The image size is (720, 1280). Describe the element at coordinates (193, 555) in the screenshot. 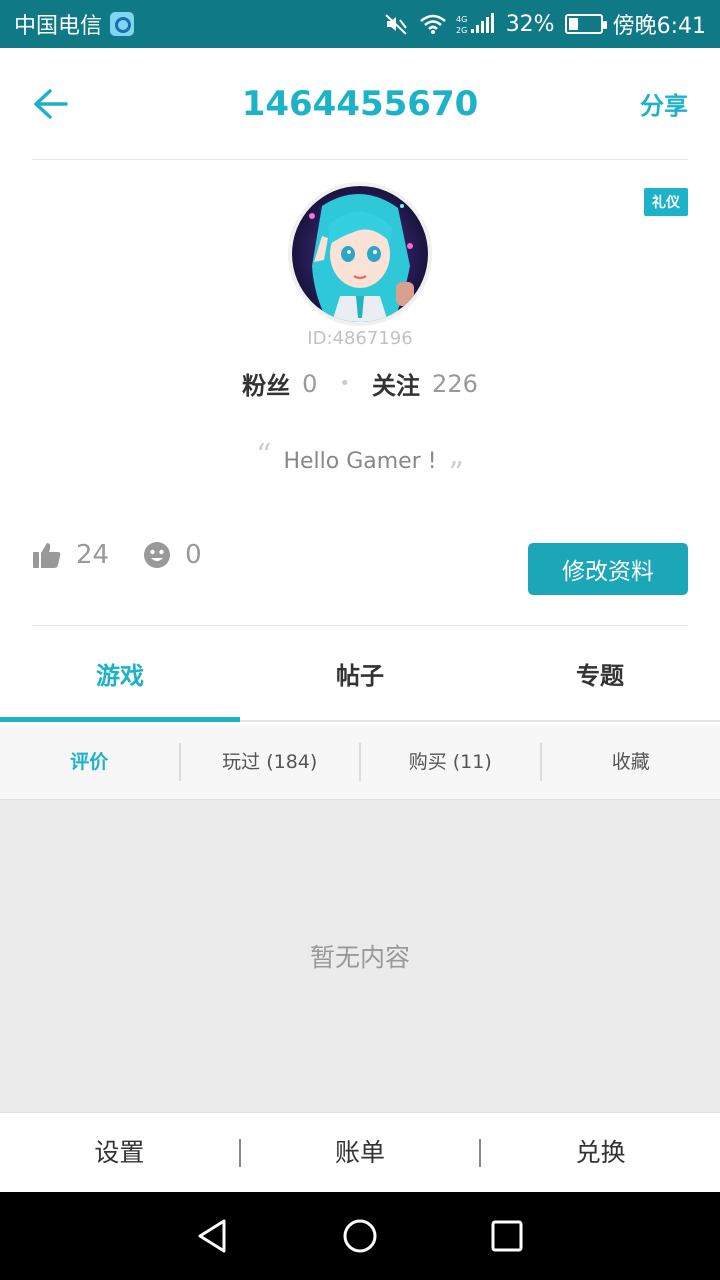

I see `smiles-count: 0` at that location.